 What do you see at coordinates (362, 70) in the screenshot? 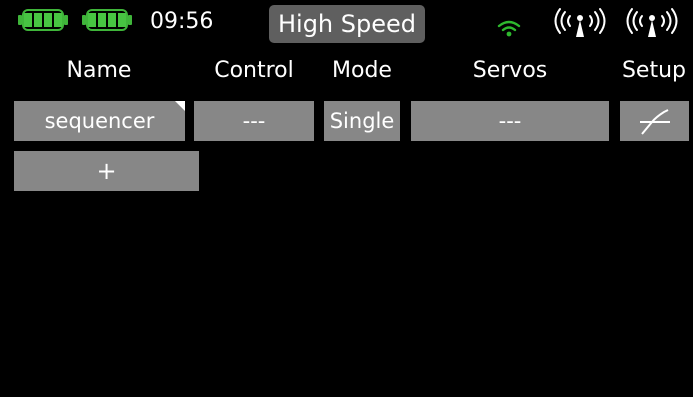
I see `header-mode: Mode` at bounding box center [362, 70].